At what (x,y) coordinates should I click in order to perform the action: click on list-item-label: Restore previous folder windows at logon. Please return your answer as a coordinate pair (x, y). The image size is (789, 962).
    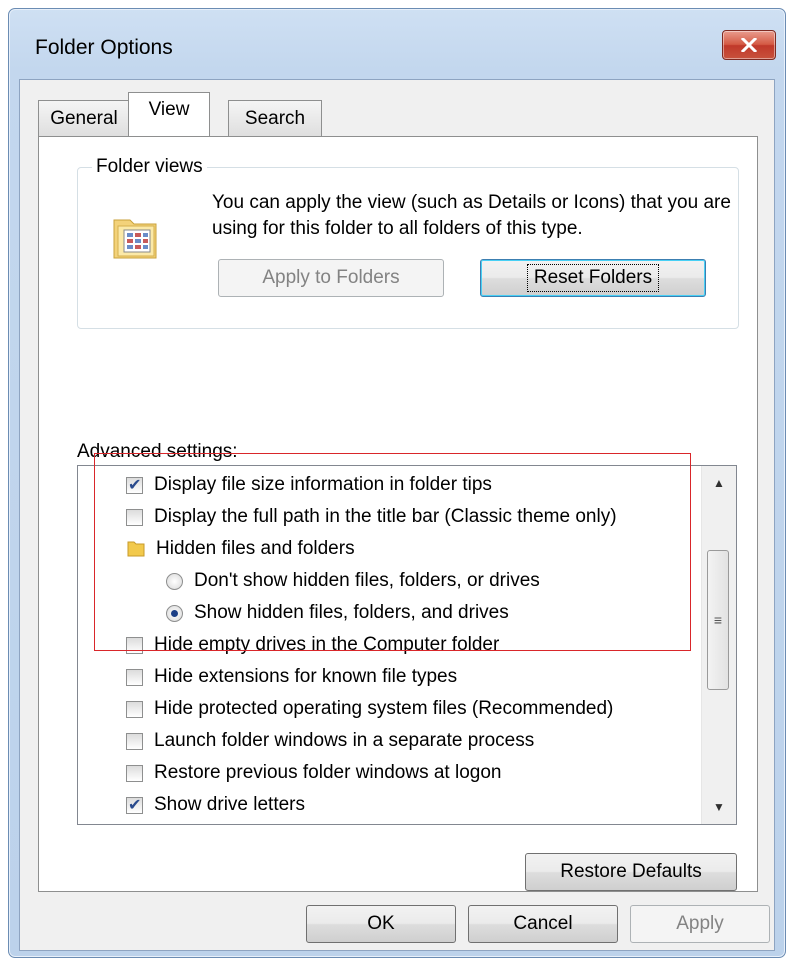
    Looking at the image, I should click on (328, 772).